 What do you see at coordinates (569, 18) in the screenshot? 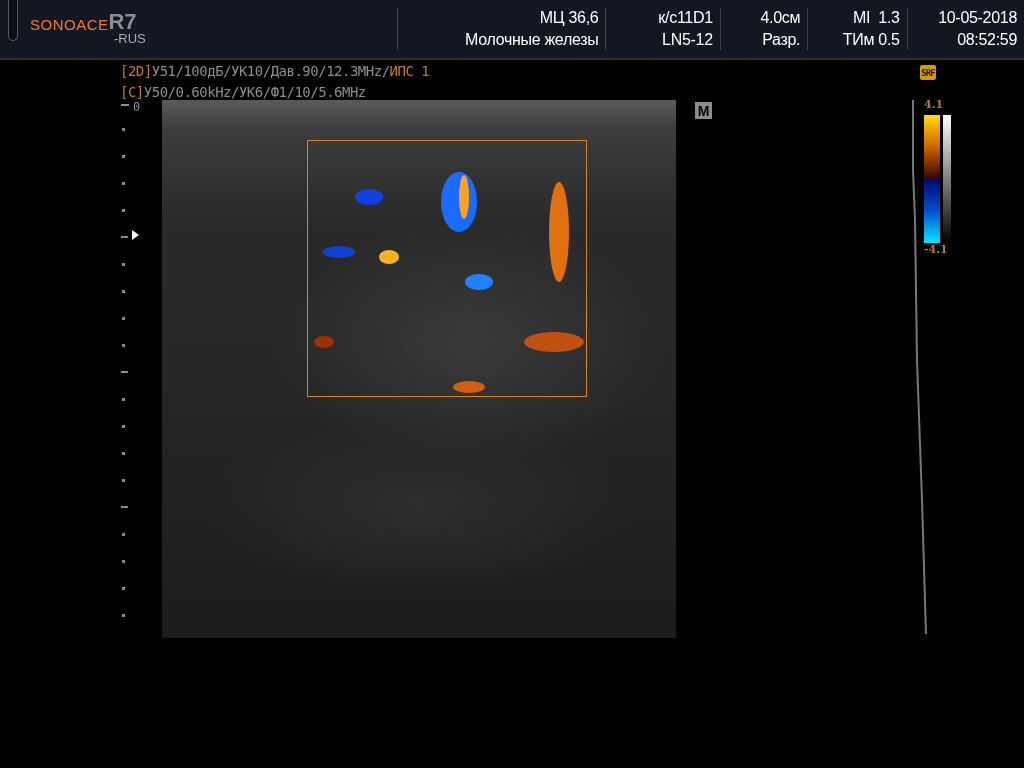
I see `header-value: МЦ 36,6` at bounding box center [569, 18].